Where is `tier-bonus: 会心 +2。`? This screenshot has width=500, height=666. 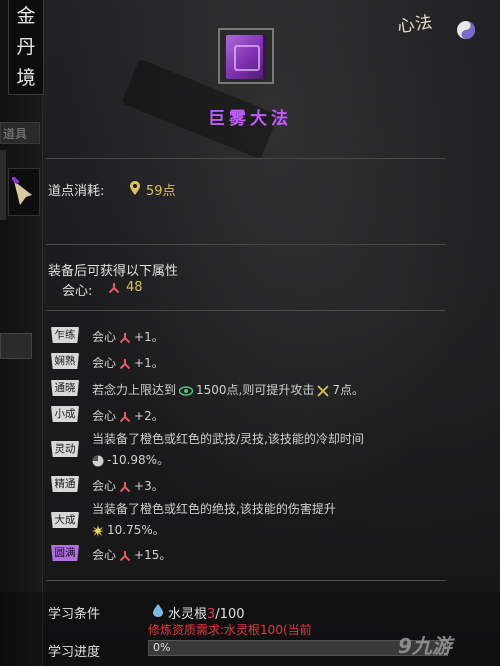
tier-bonus: 会心 +2。 is located at coordinates (128, 416).